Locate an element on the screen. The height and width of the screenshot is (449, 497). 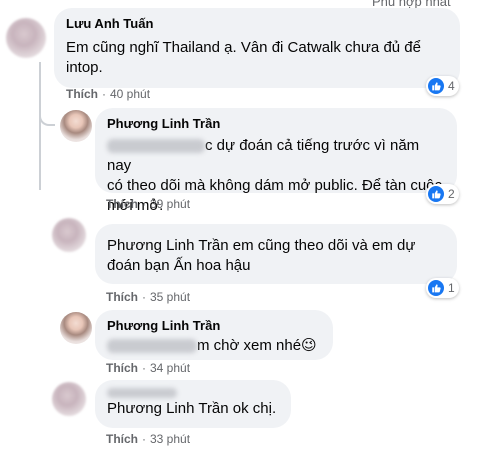
comment-actions: Thích · 33 phút is located at coordinates (148, 439).